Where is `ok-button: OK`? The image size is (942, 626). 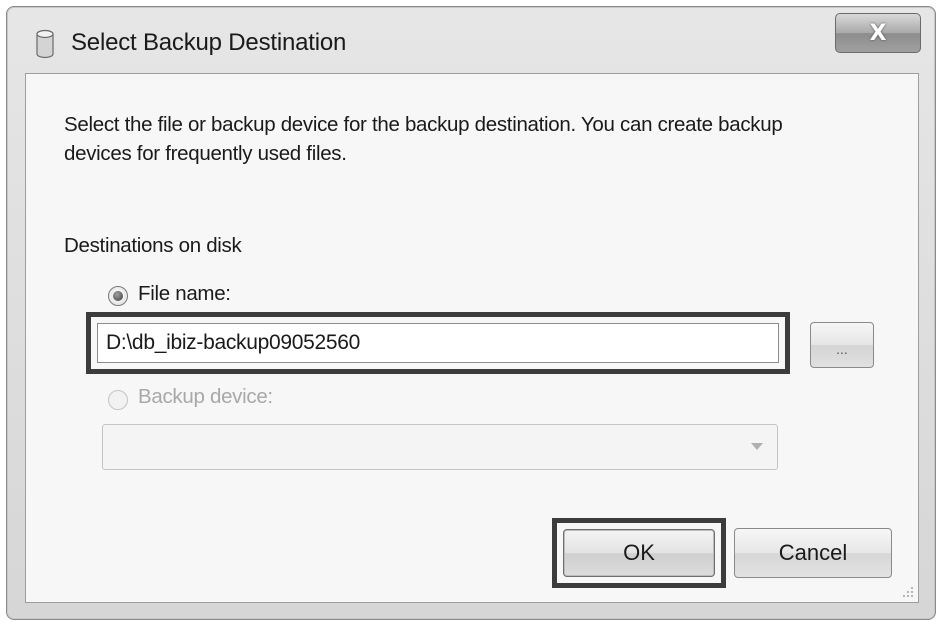 ok-button: OK is located at coordinates (639, 553).